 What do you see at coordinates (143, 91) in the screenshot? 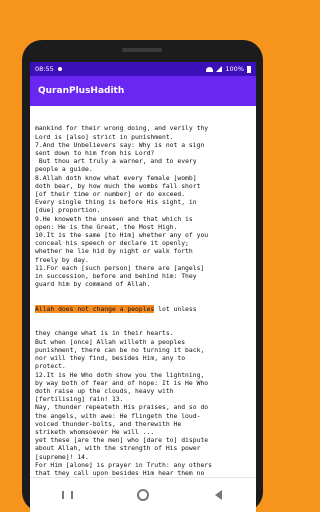
I see `app-bar: QuranPlusHadith` at bounding box center [143, 91].